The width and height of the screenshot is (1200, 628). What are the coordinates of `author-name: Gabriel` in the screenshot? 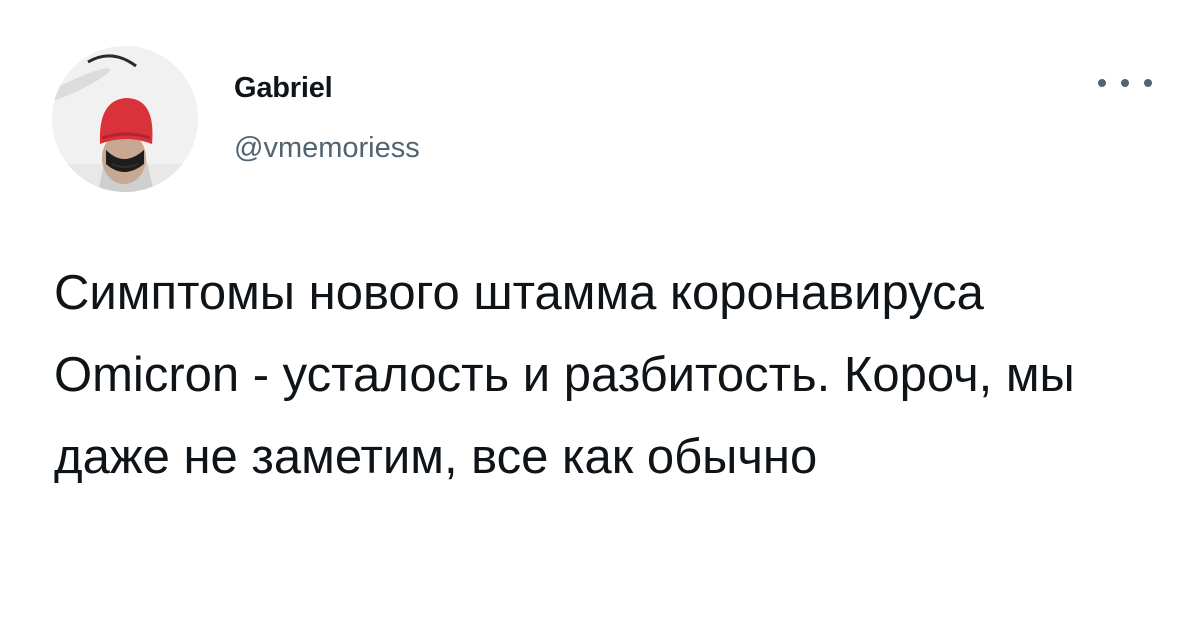 It's located at (283, 88).